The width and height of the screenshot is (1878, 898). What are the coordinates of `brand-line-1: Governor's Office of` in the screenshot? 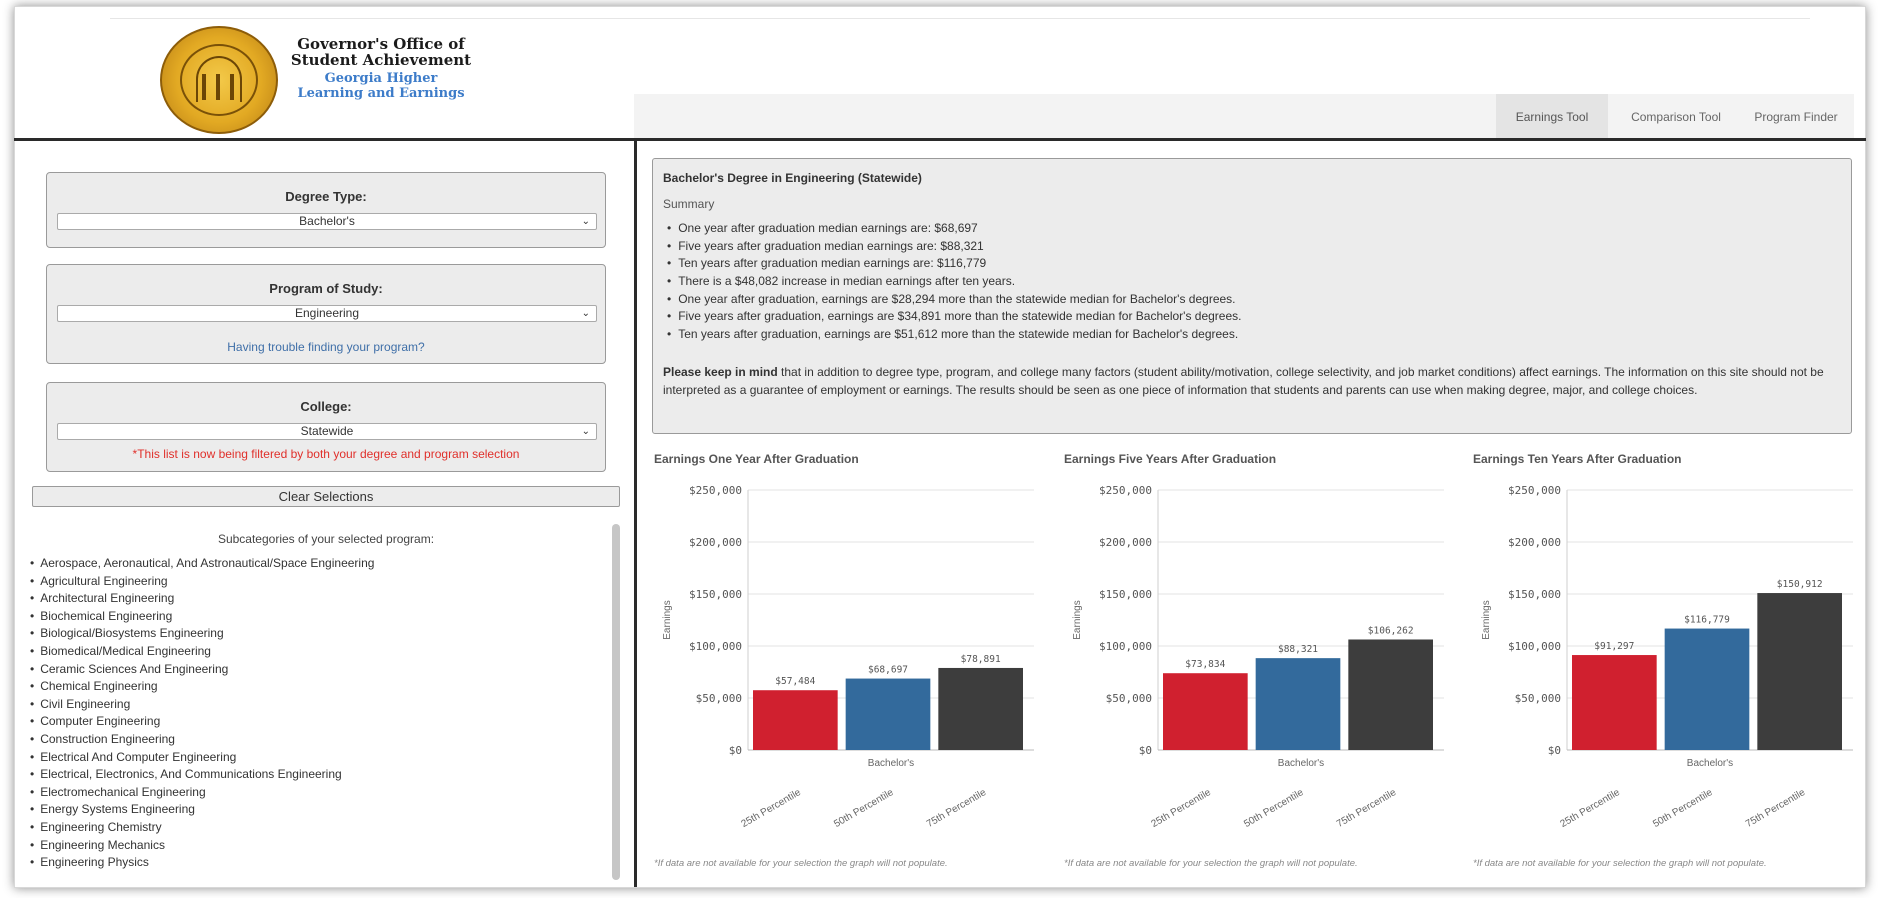 It's located at (381, 44).